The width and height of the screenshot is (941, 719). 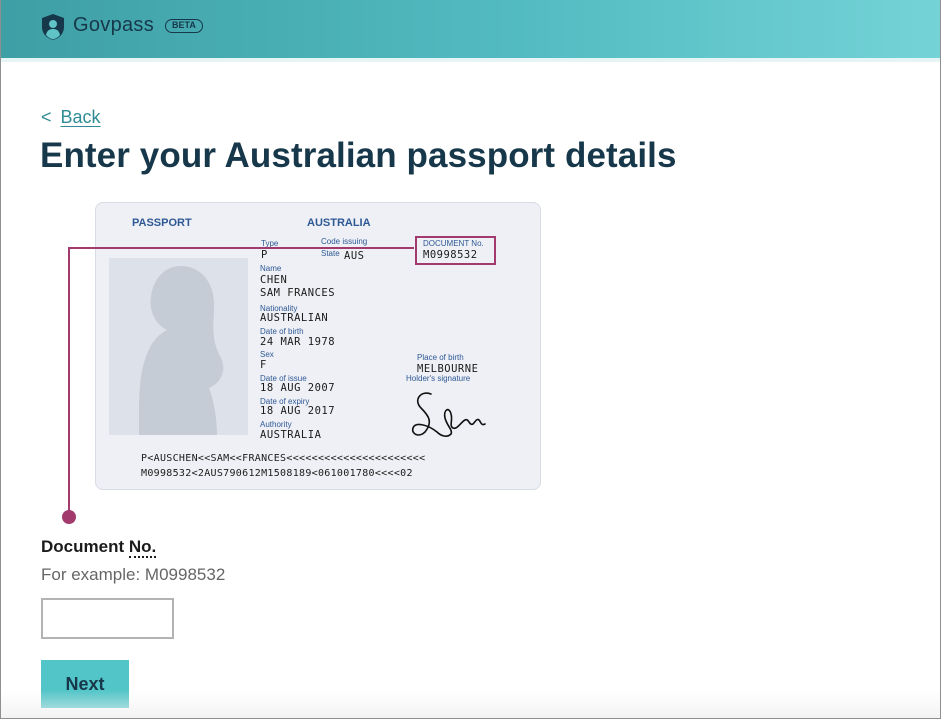 I want to click on state-value: AUS, so click(x=354, y=256).